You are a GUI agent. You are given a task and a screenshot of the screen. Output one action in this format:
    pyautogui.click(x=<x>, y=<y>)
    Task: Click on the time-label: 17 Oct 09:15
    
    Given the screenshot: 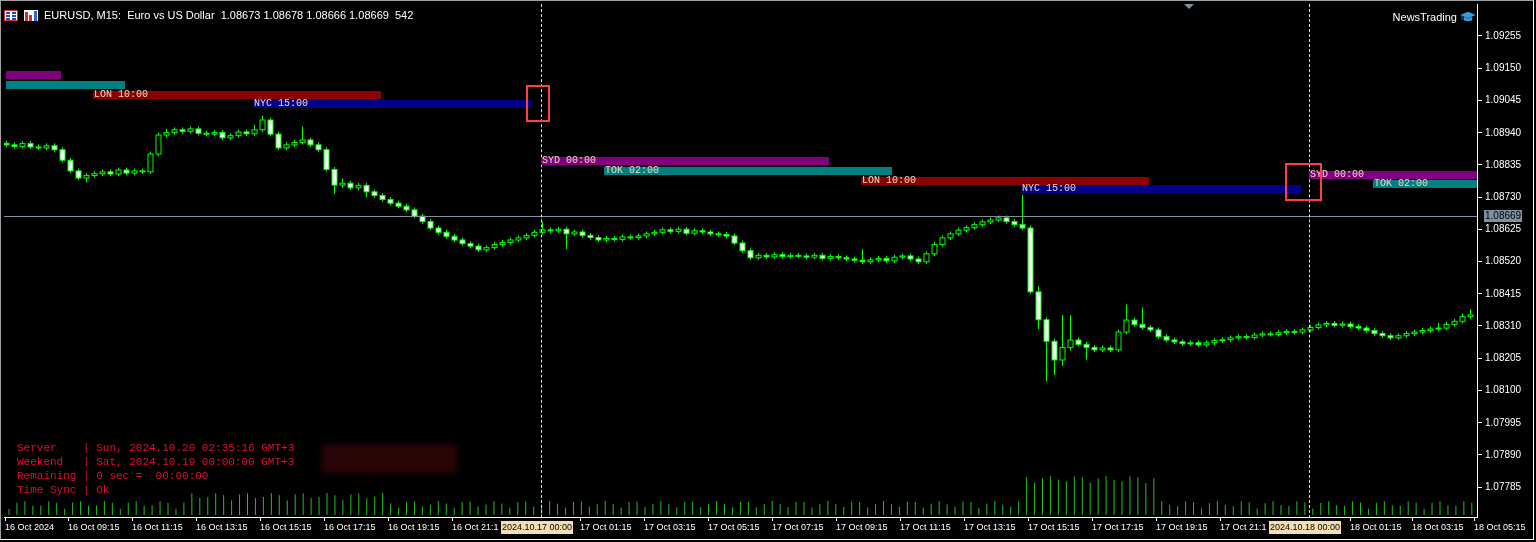 What is the action you would take?
    pyautogui.click(x=862, y=527)
    